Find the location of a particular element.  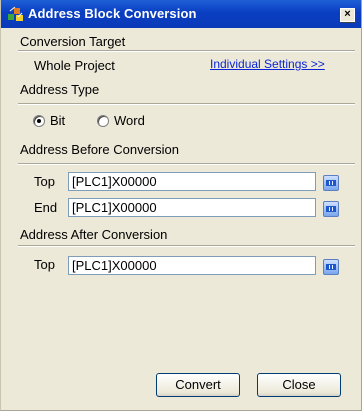

title-bar: Address Block Conversion × is located at coordinates (181, 14).